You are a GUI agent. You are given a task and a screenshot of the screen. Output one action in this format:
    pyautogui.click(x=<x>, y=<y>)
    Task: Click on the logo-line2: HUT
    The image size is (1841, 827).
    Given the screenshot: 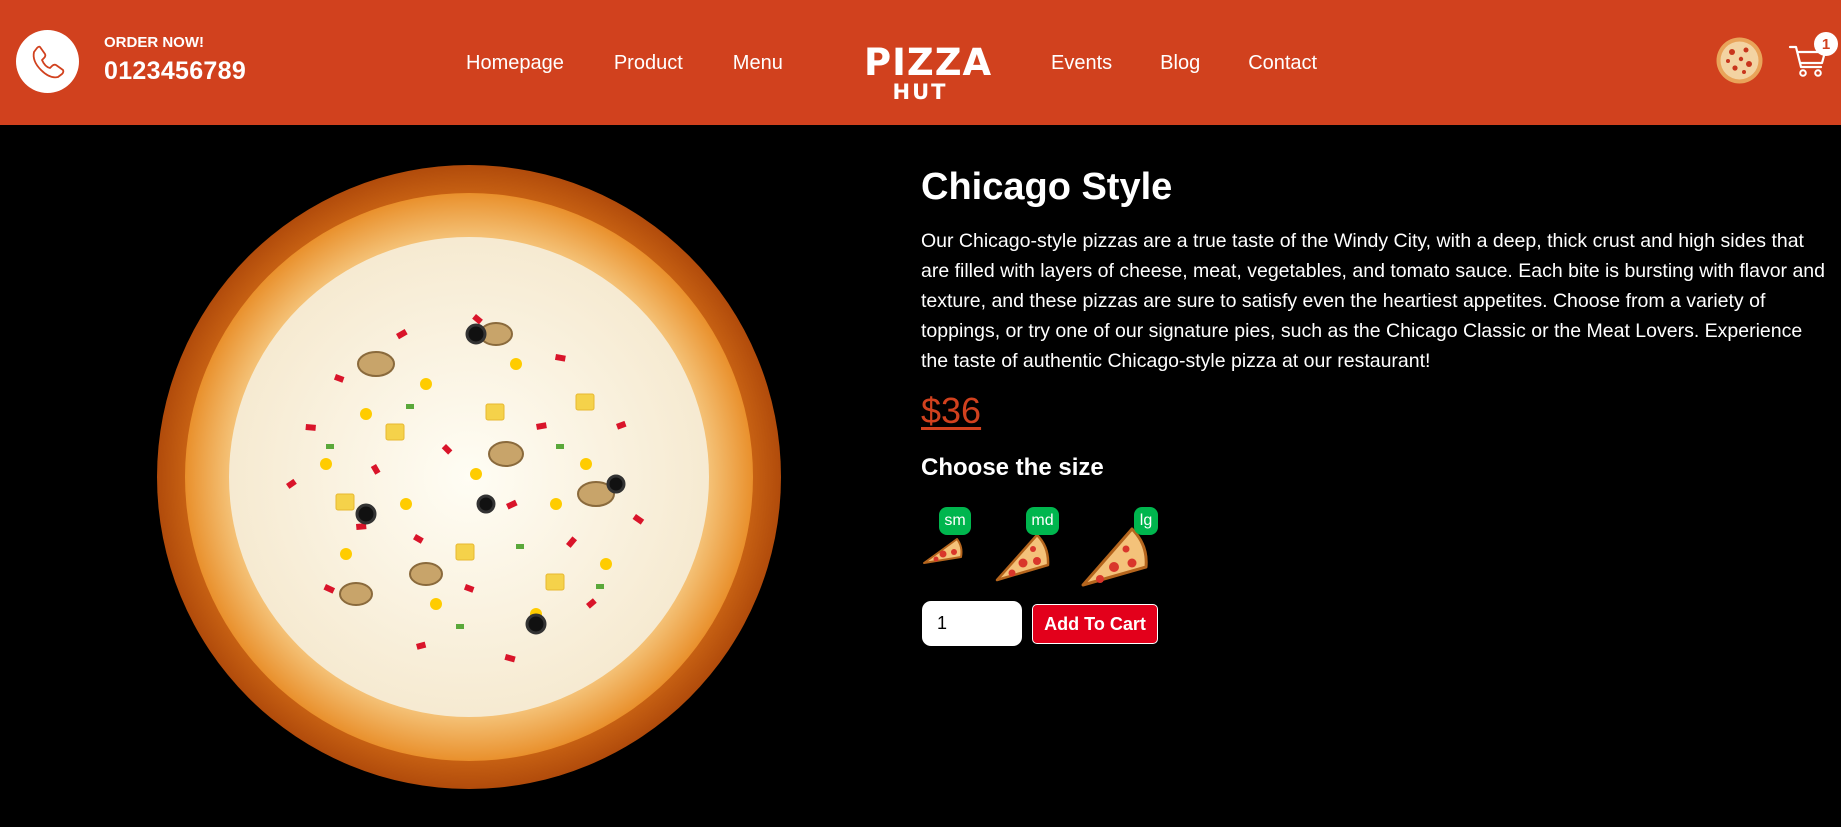 What is the action you would take?
    pyautogui.click(x=920, y=92)
    